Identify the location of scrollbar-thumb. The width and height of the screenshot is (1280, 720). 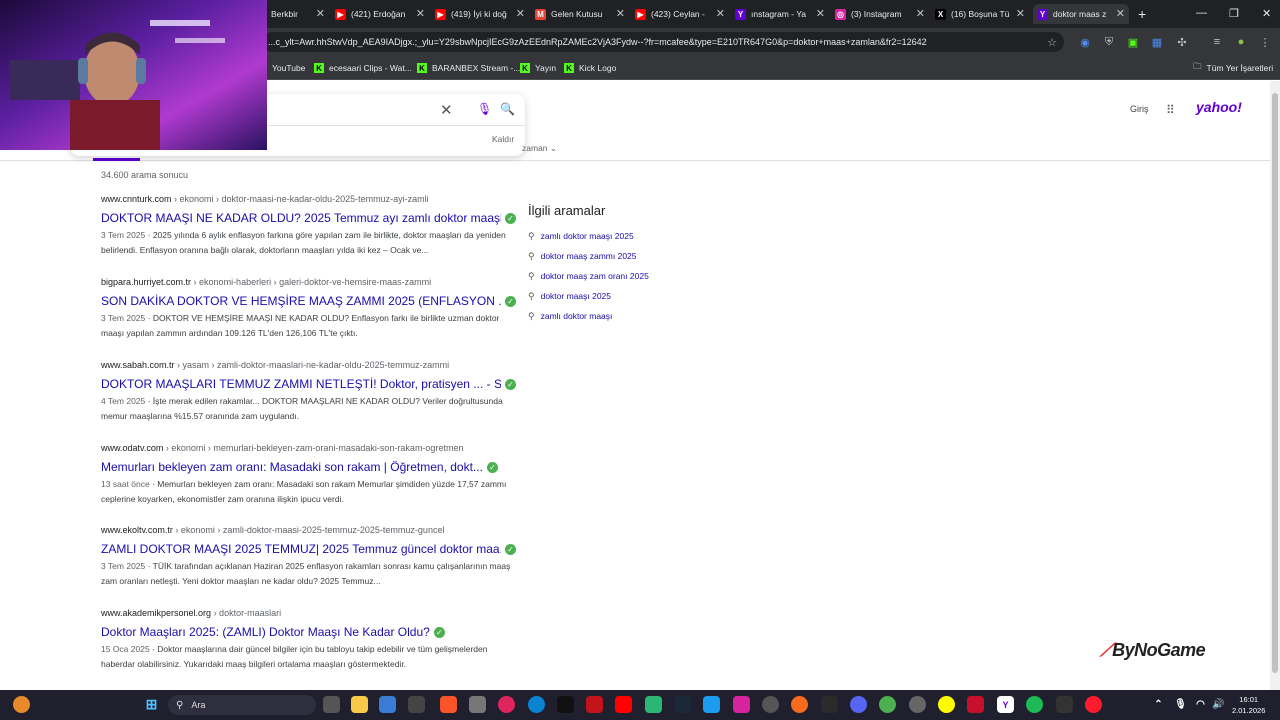
(1275, 383).